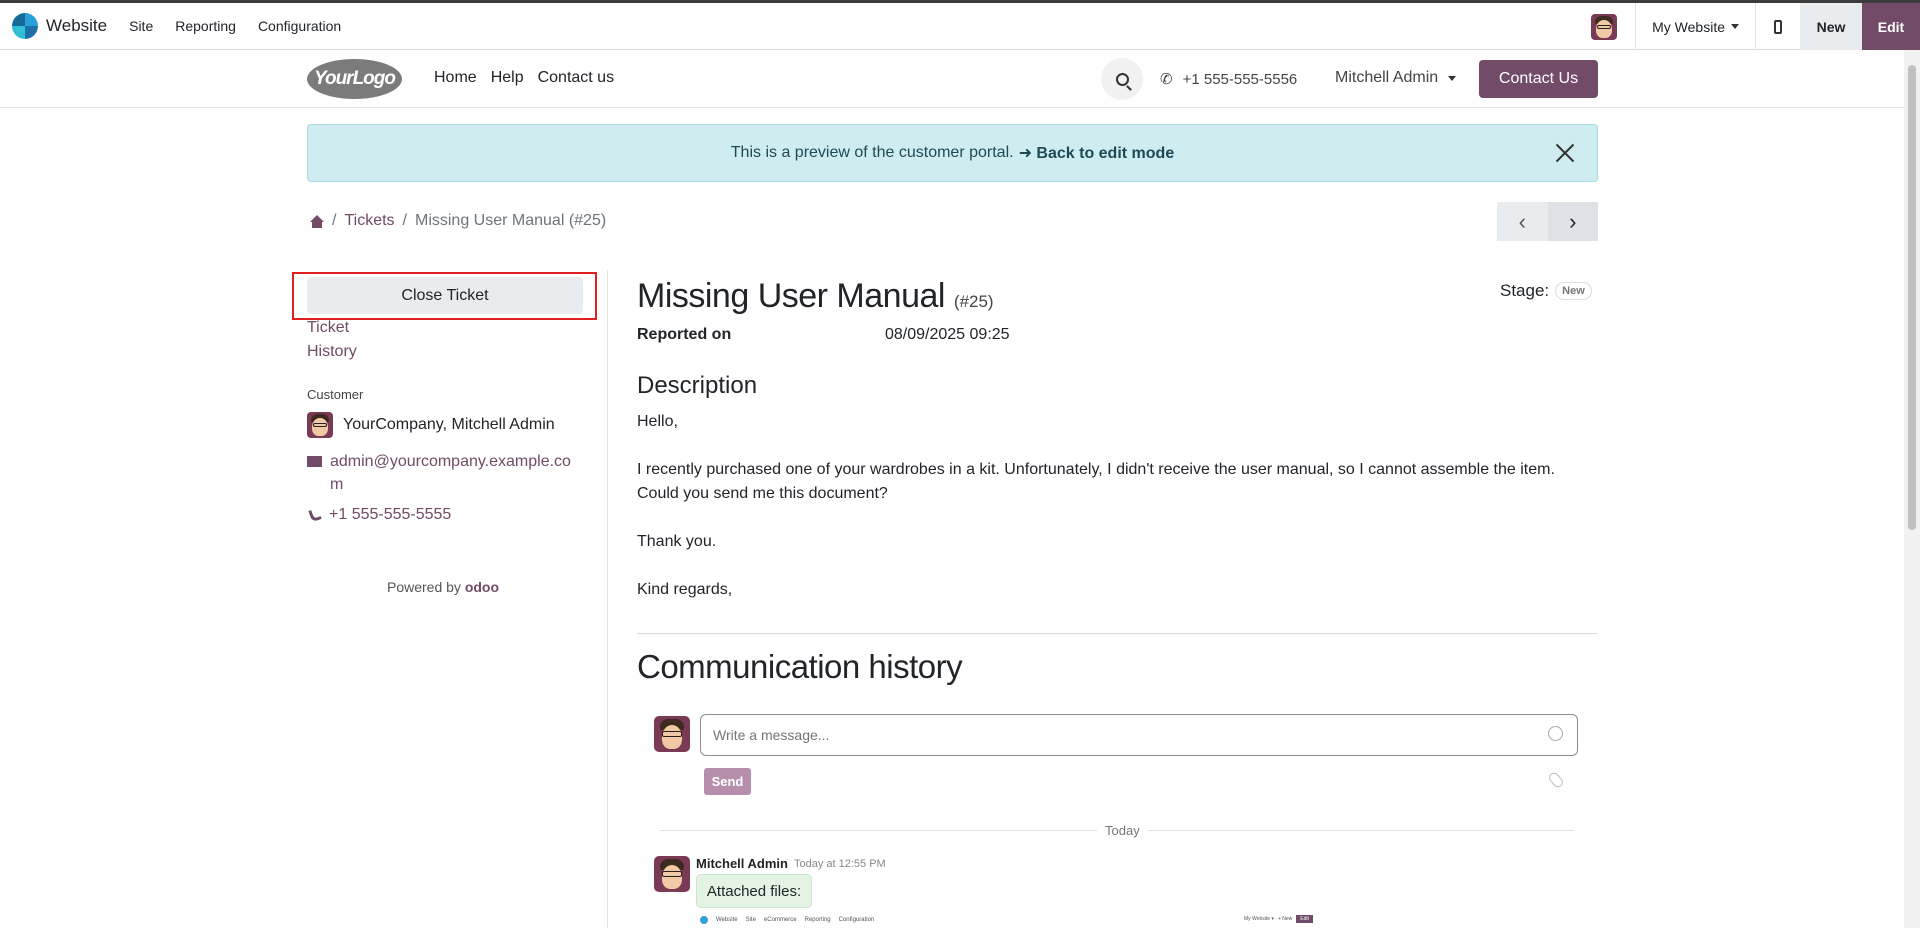 This screenshot has height=928, width=1920. Describe the element at coordinates (697, 385) in the screenshot. I see `description-heading: Description` at that location.